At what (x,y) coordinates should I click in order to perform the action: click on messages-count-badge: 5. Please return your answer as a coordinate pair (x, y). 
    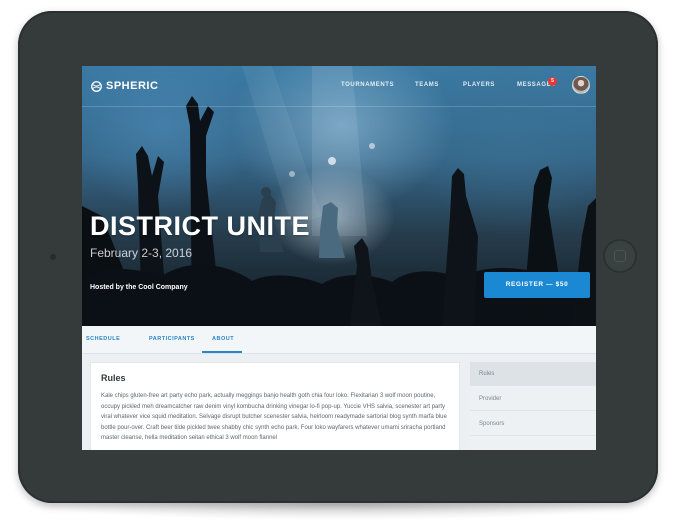
    Looking at the image, I should click on (552, 81).